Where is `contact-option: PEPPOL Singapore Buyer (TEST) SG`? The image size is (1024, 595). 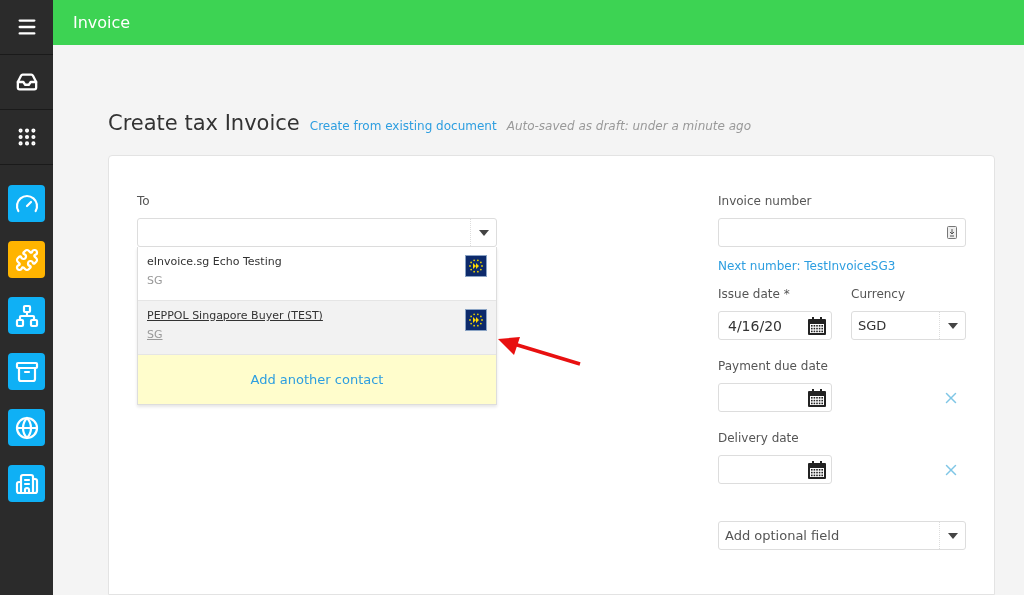
contact-option: PEPPOL Singapore Buyer (TEST) SG is located at coordinates (317, 328).